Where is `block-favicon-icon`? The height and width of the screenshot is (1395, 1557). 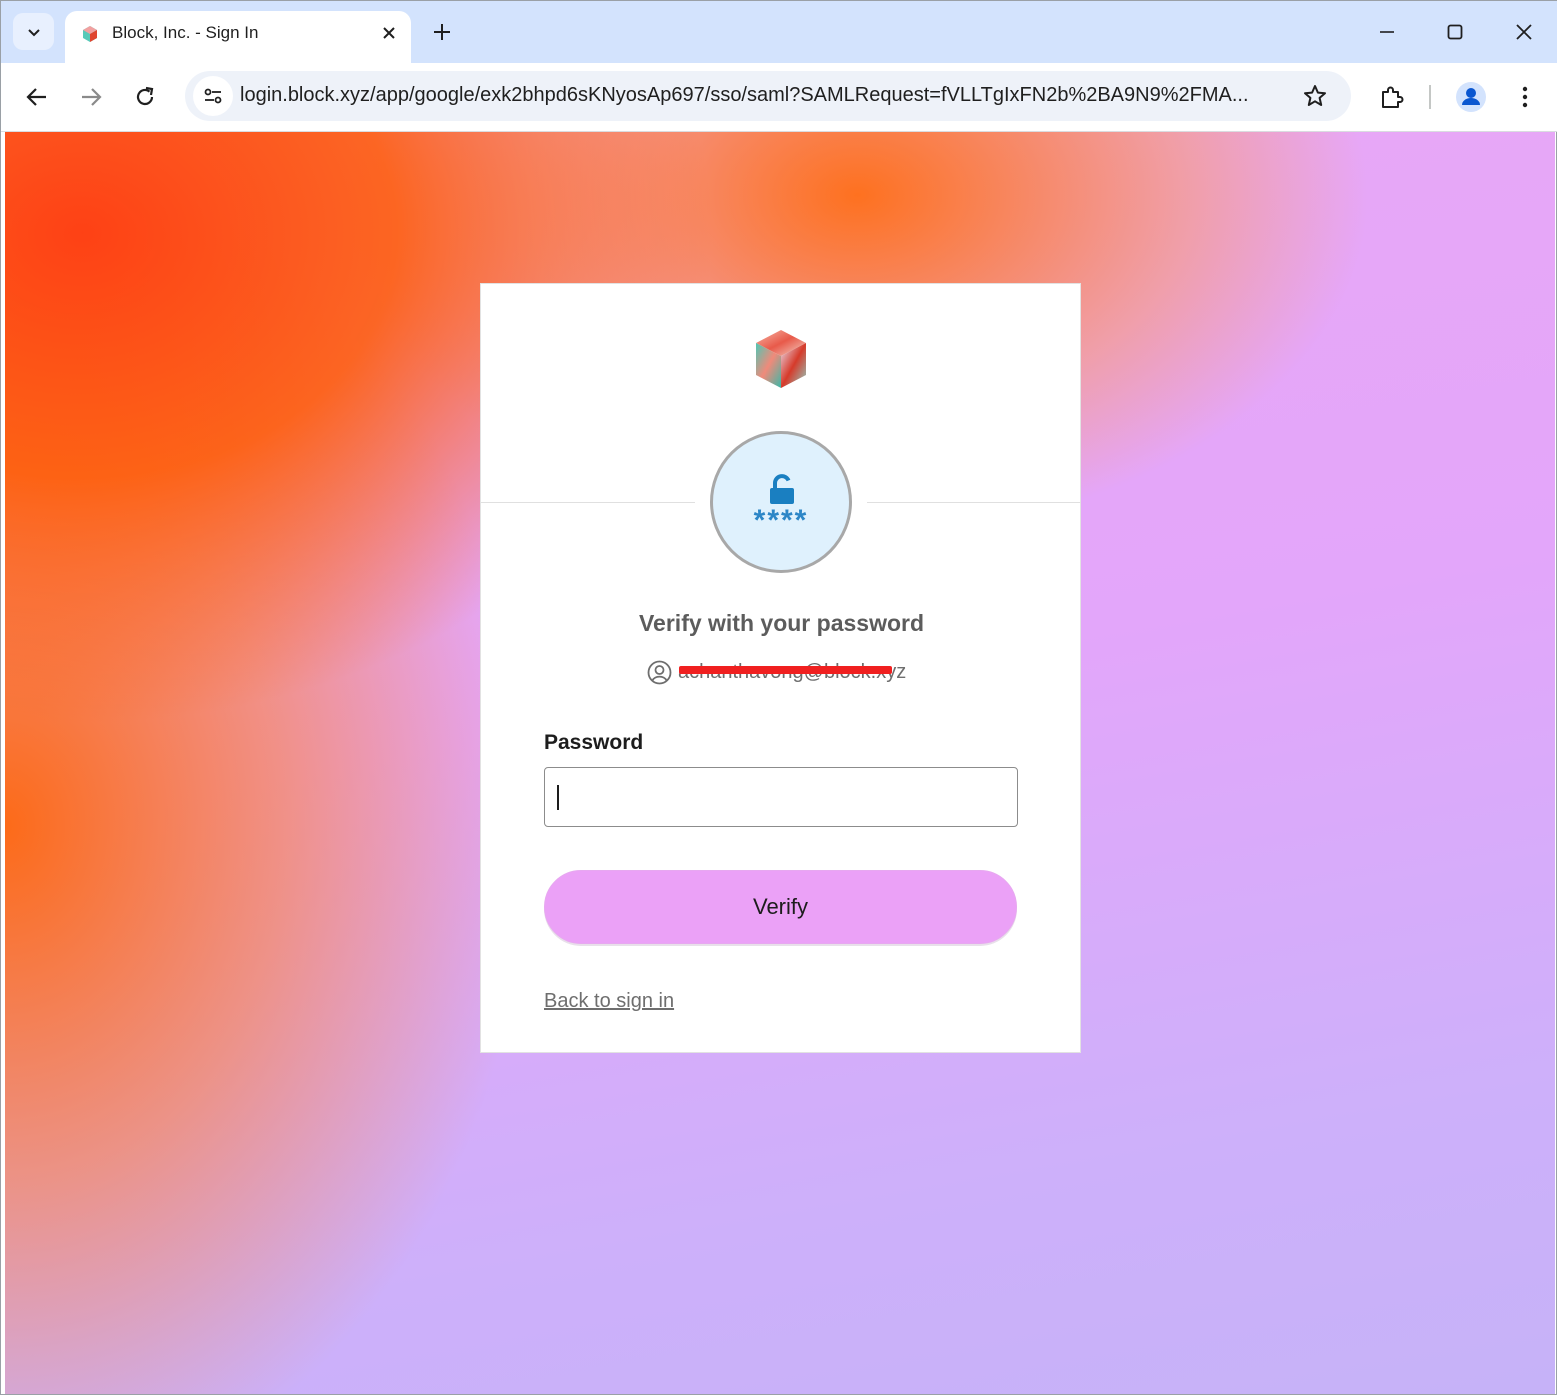
block-favicon-icon is located at coordinates (90, 34).